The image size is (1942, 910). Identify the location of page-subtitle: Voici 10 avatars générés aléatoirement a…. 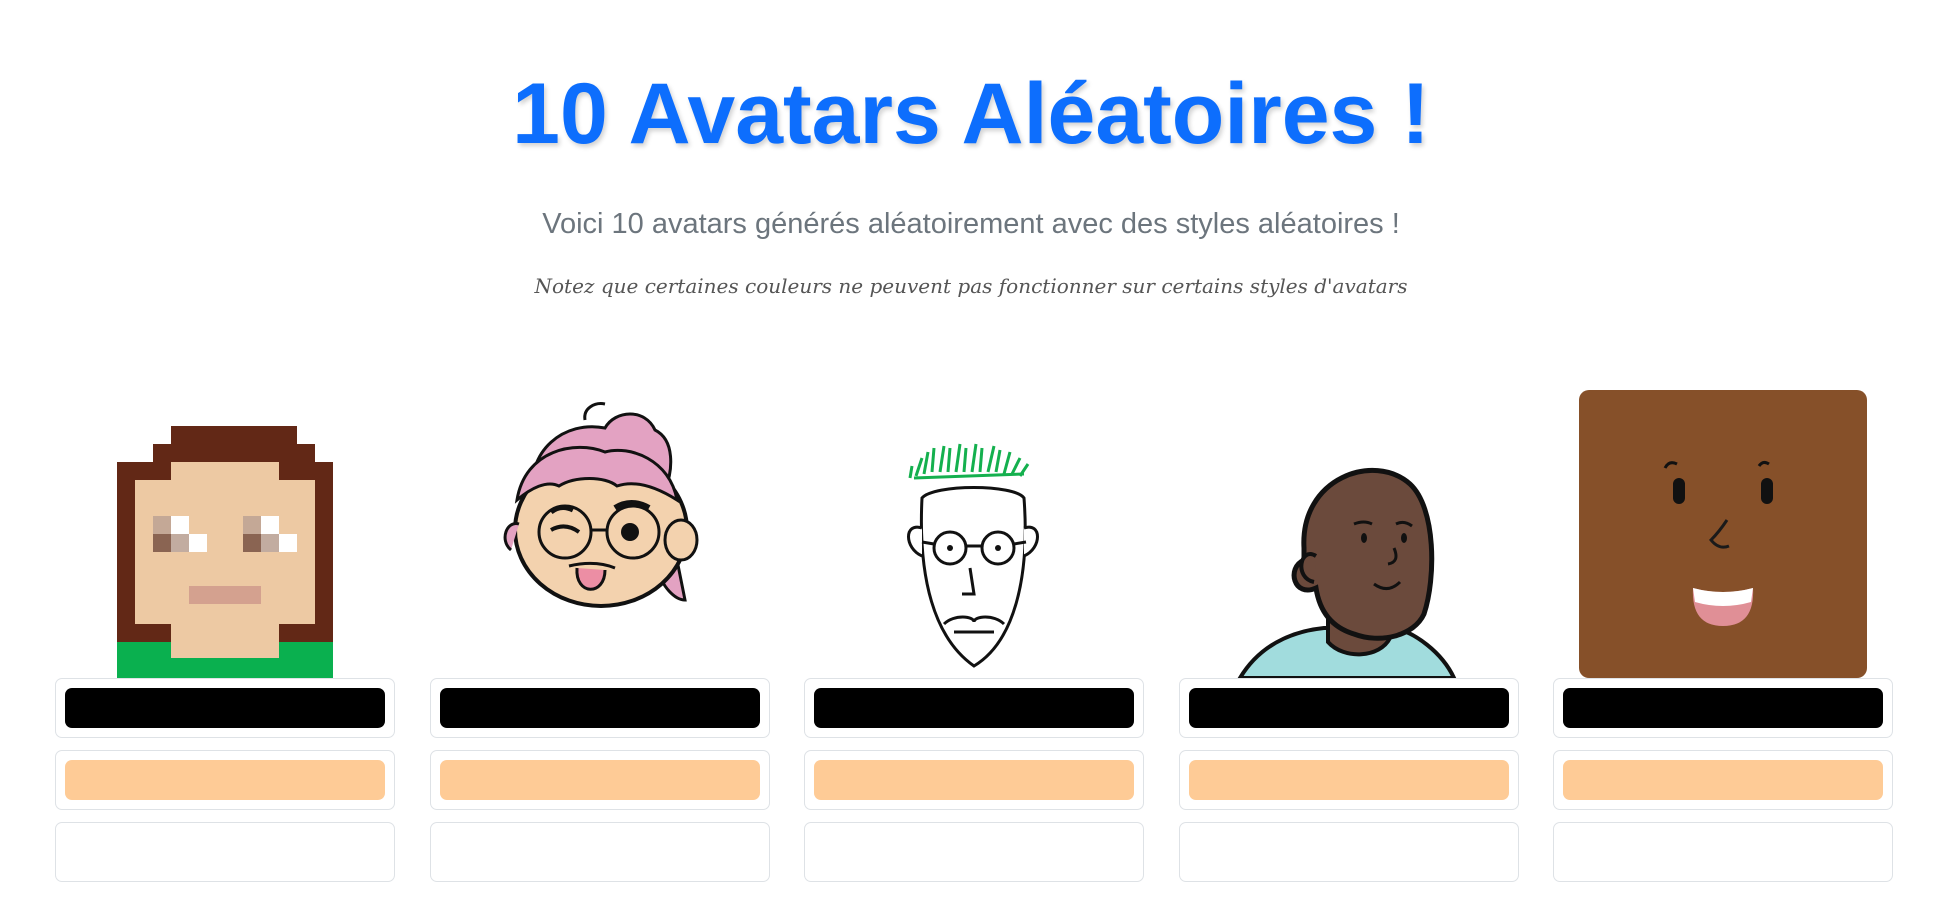
(971, 224).